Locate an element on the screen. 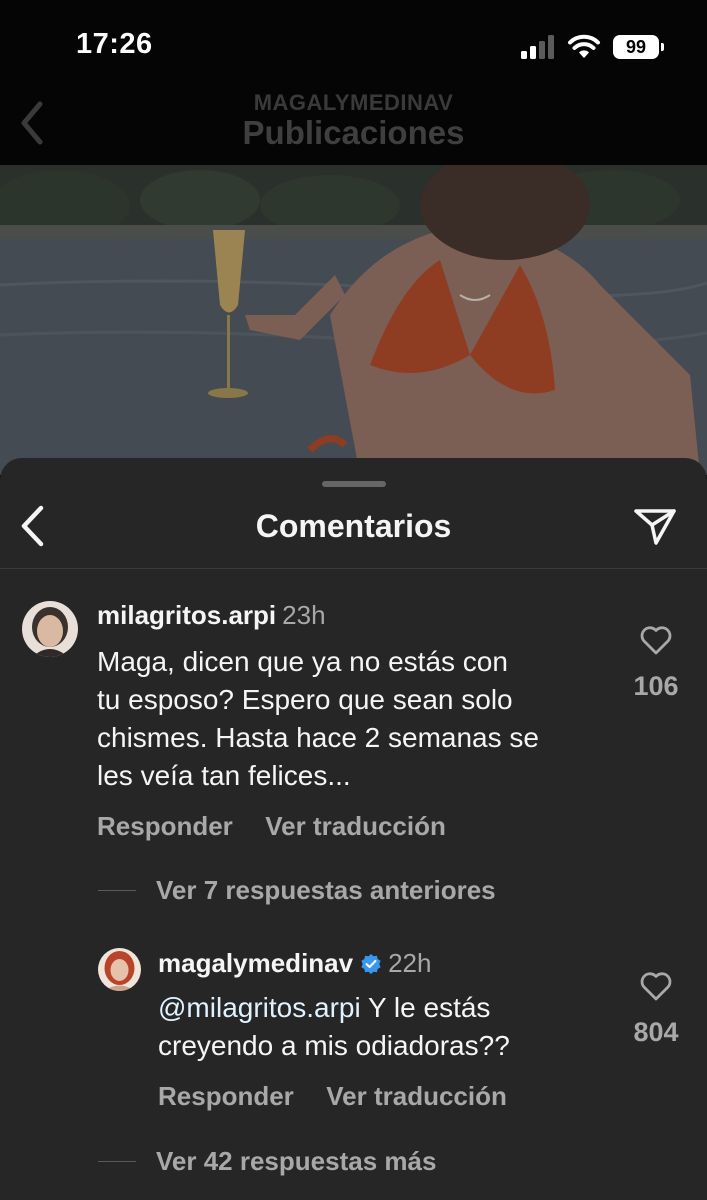  view-previous-replies-button: Ver 7 respuestas anteriores is located at coordinates (326, 890).